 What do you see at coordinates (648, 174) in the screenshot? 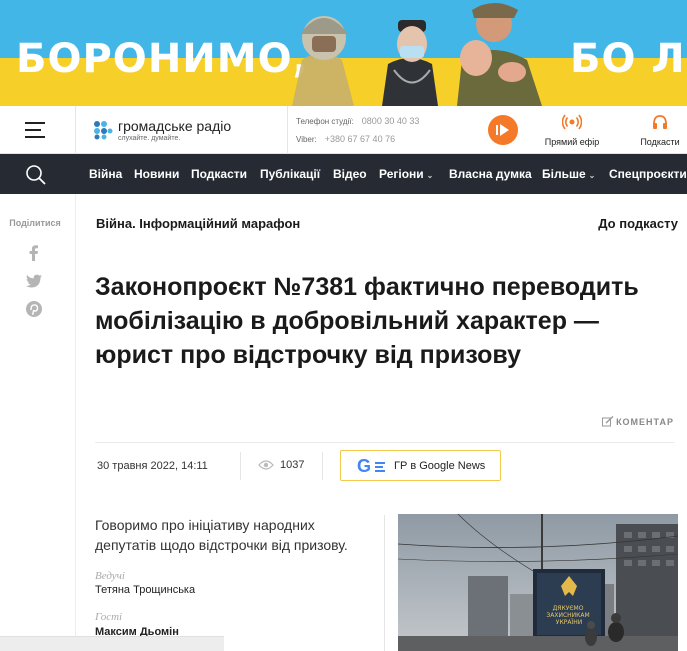
I see `nav-item-special-projects: Спецпроєкти` at bounding box center [648, 174].